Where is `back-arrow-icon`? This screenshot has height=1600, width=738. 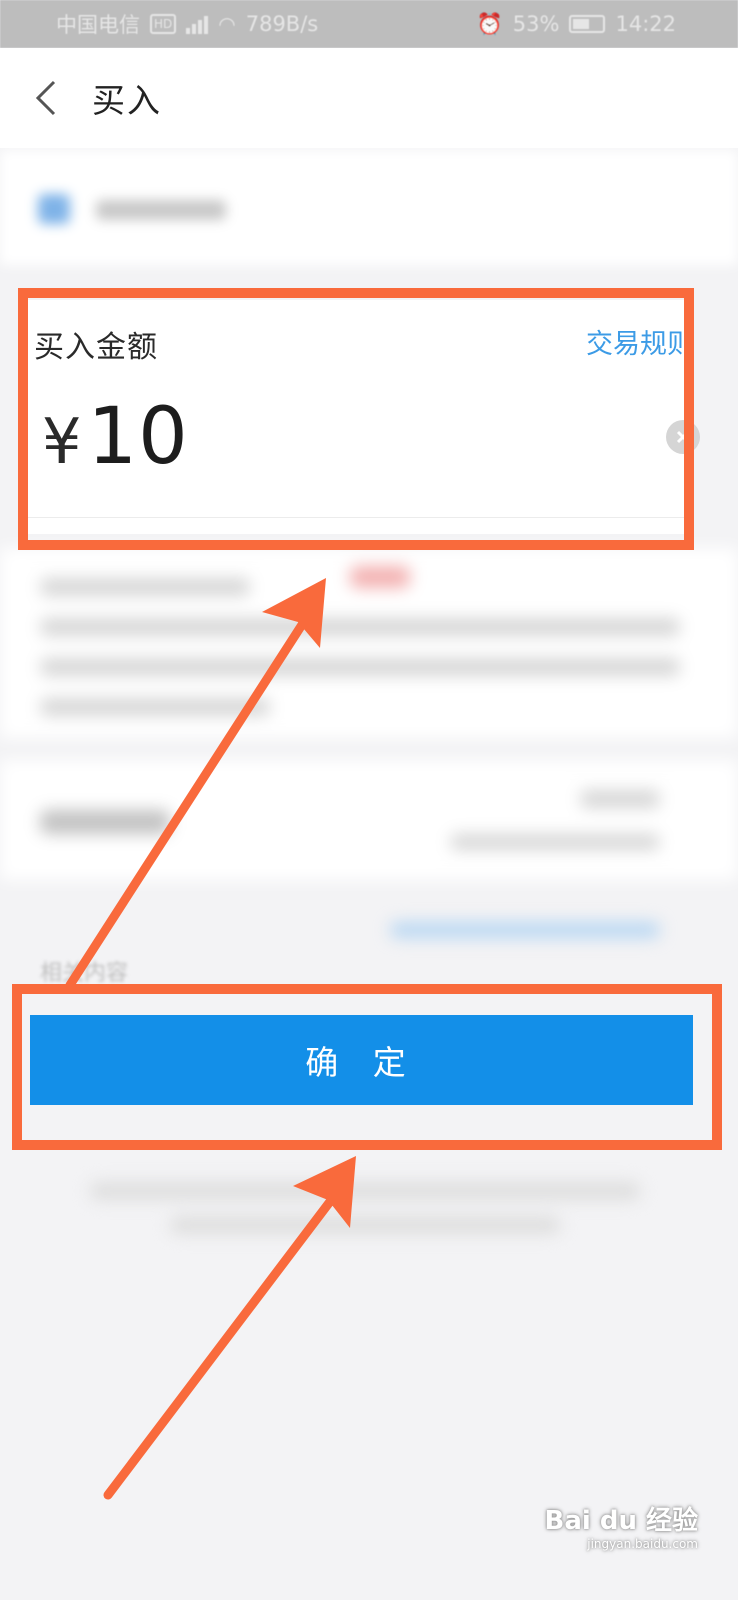
back-arrow-icon is located at coordinates (50, 98).